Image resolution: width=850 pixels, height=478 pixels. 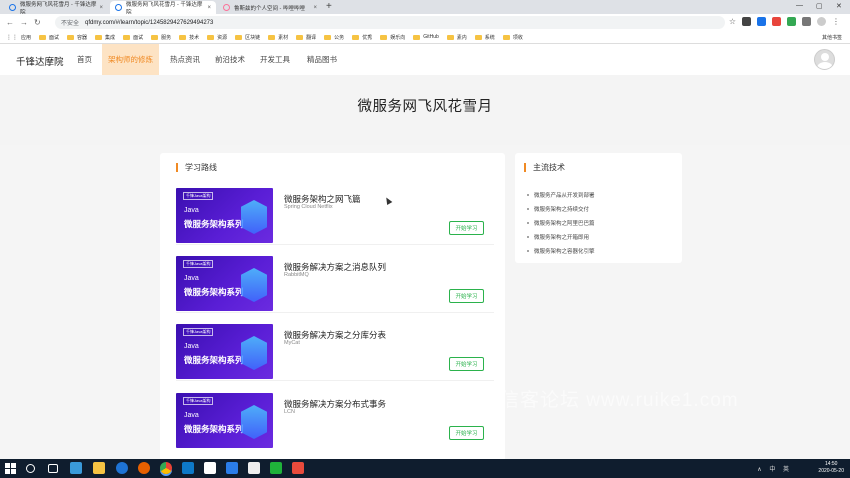 What do you see at coordinates (561, 251) in the screenshot?
I see `tech-link: 微服务架构之容器化引擎` at bounding box center [561, 251].